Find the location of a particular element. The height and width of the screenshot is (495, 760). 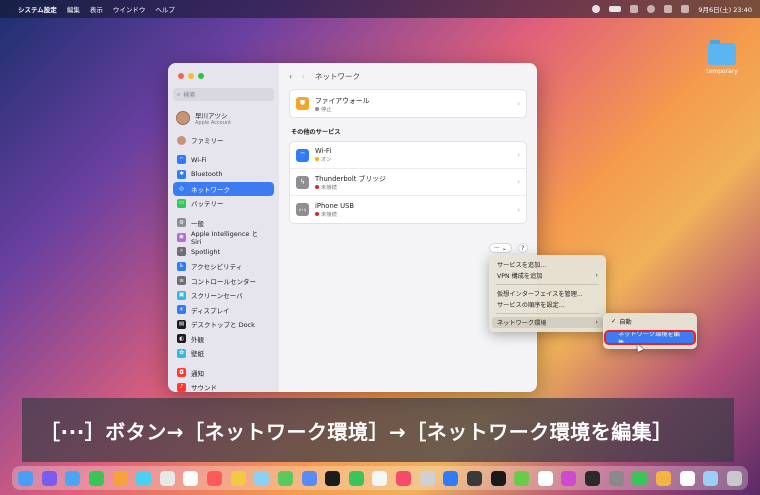

menu-item-add-vpn: VPN 構成を追加 › is located at coordinates (547, 275).